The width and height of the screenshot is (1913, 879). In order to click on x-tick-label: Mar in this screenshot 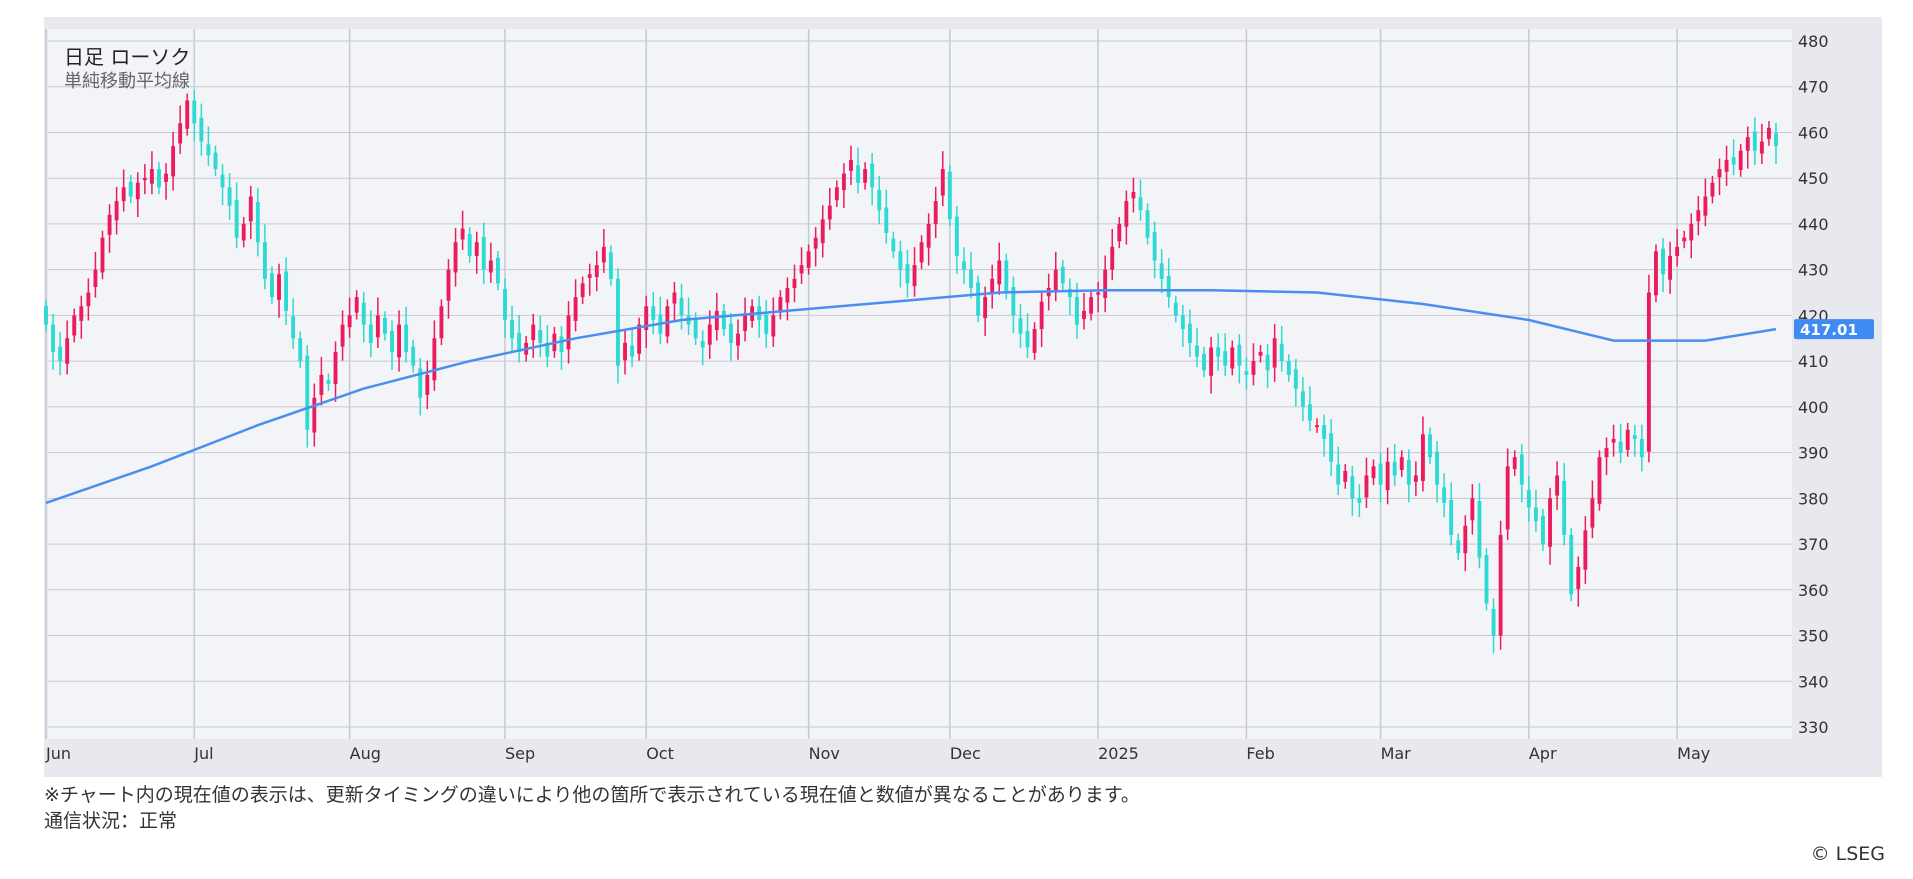, I will do `click(1396, 753)`.